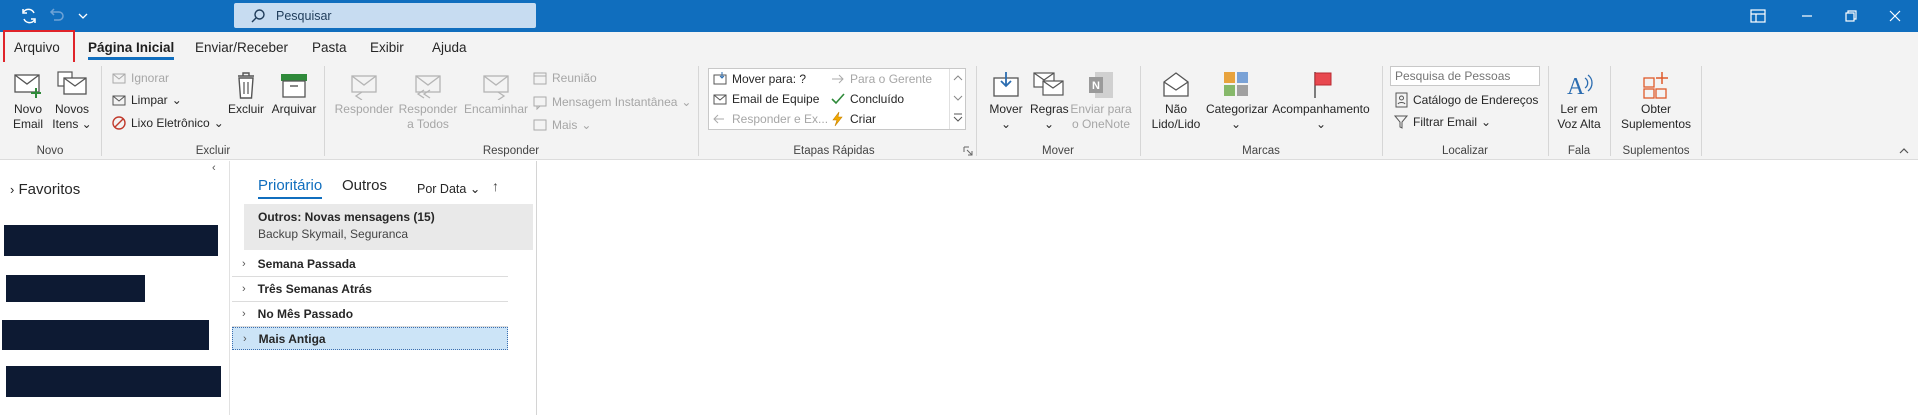  I want to click on group-mais-antiga: › Mais Antiga, so click(370, 338).